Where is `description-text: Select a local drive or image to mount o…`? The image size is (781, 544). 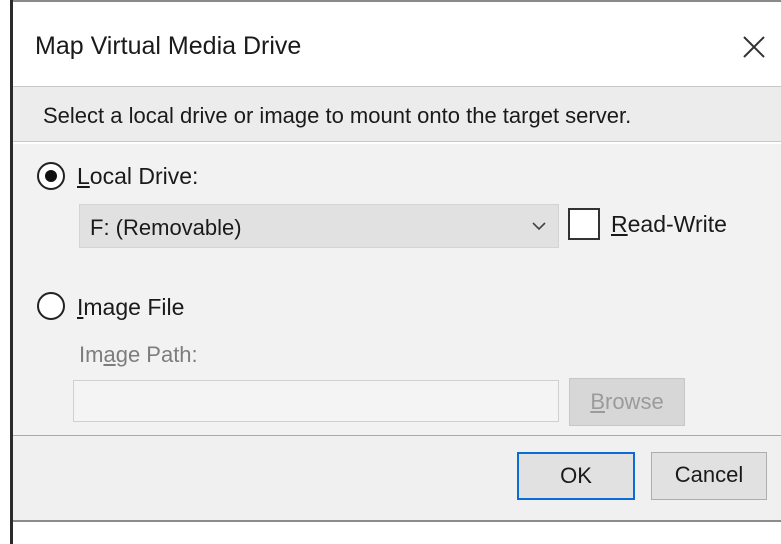
description-text: Select a local drive or image to mount o… is located at coordinates (337, 115).